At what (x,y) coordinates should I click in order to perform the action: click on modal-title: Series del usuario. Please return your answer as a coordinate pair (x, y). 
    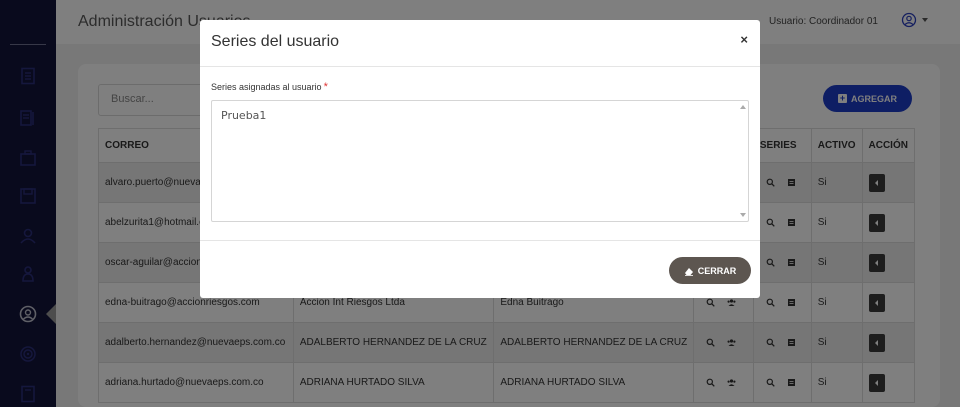
    Looking at the image, I should click on (275, 41).